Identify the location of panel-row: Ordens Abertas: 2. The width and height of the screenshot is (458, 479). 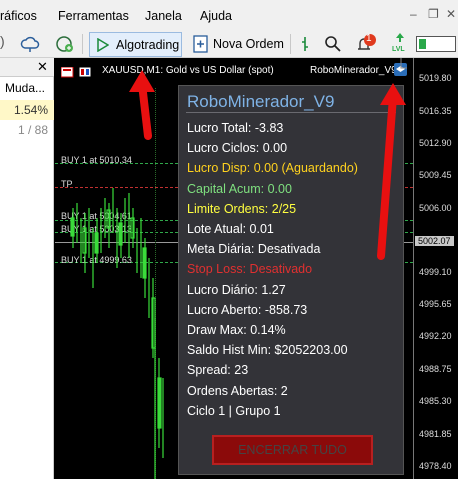
(237, 390).